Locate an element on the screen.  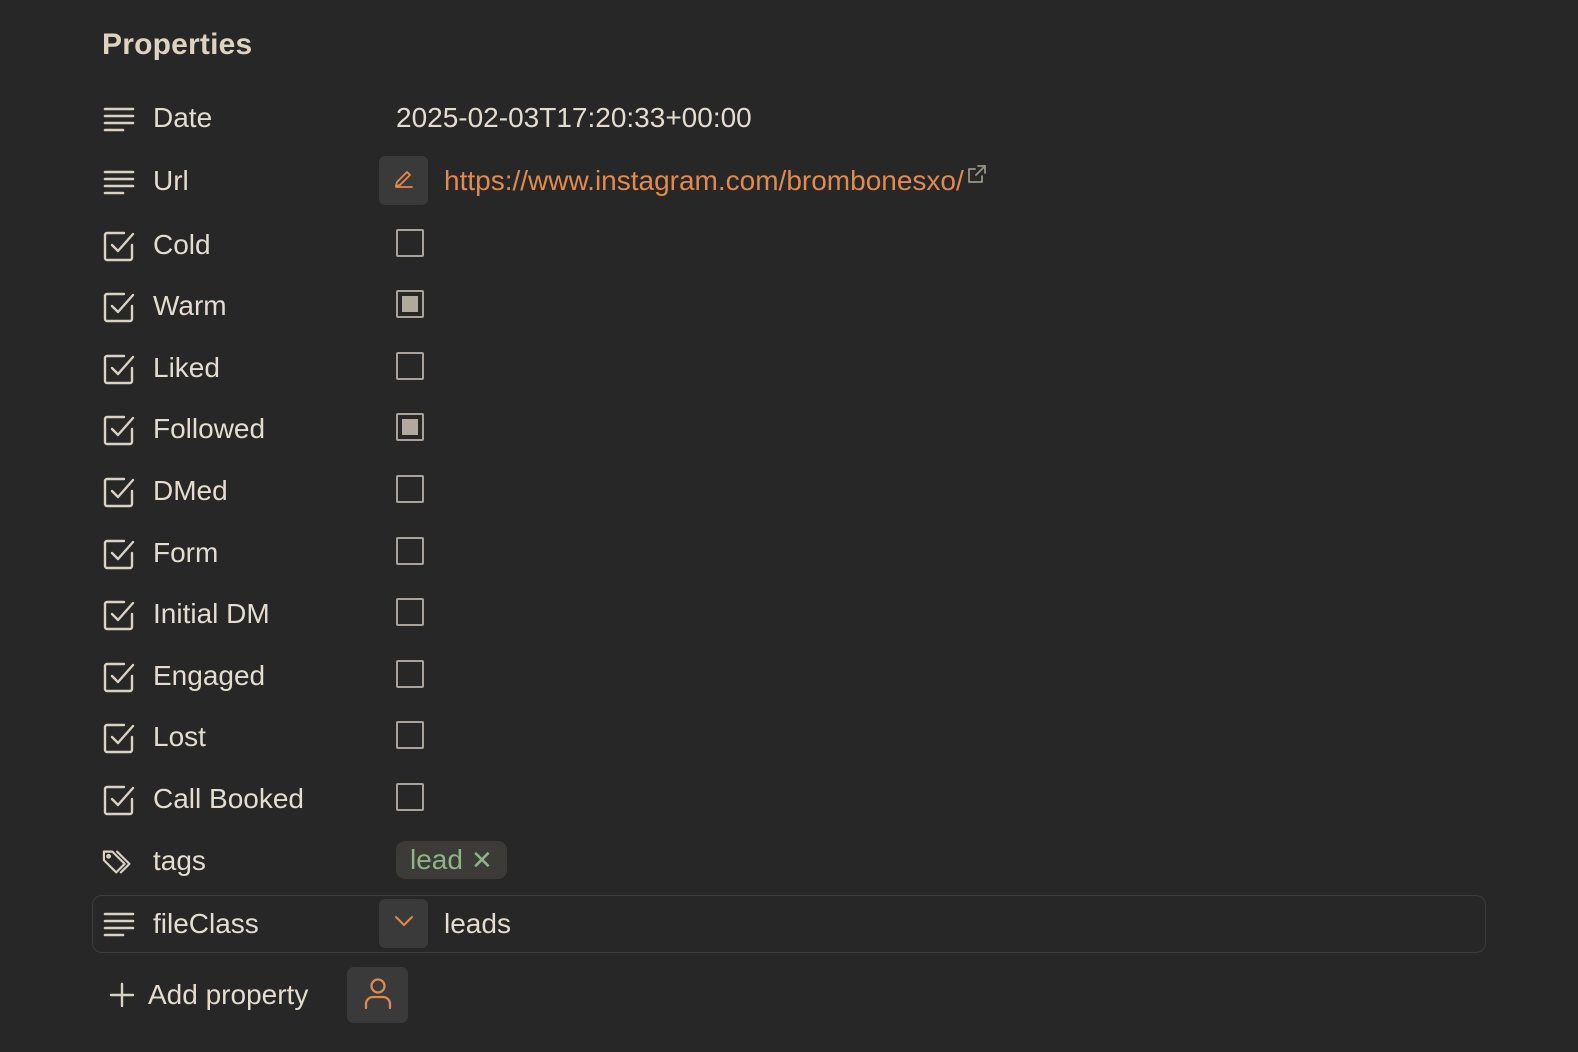
property-key-date: Date is located at coordinates (182, 118).